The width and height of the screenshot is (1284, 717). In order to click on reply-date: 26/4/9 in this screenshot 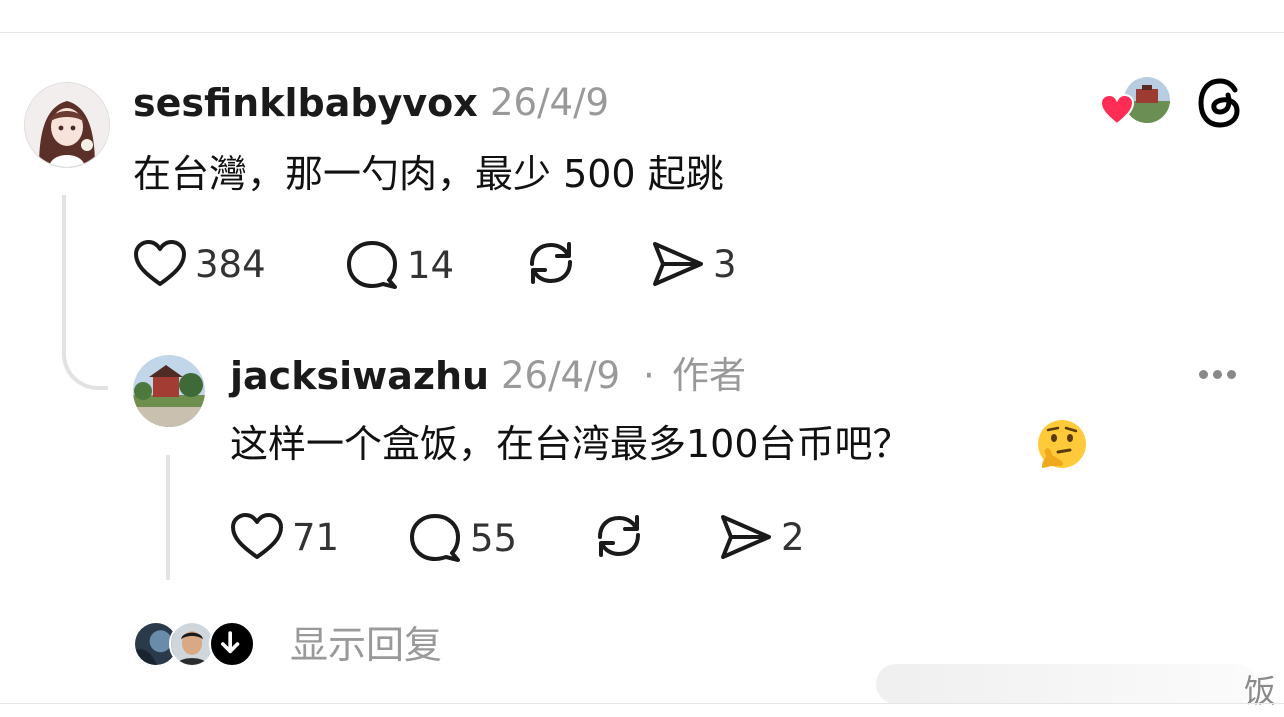, I will do `click(561, 375)`.